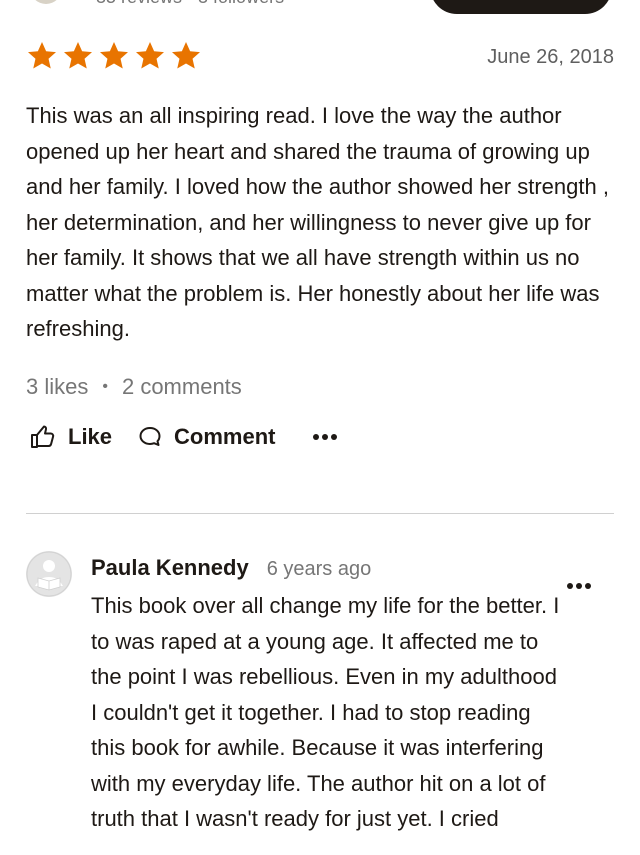  I want to click on commenter-avatar, so click(49, 574).